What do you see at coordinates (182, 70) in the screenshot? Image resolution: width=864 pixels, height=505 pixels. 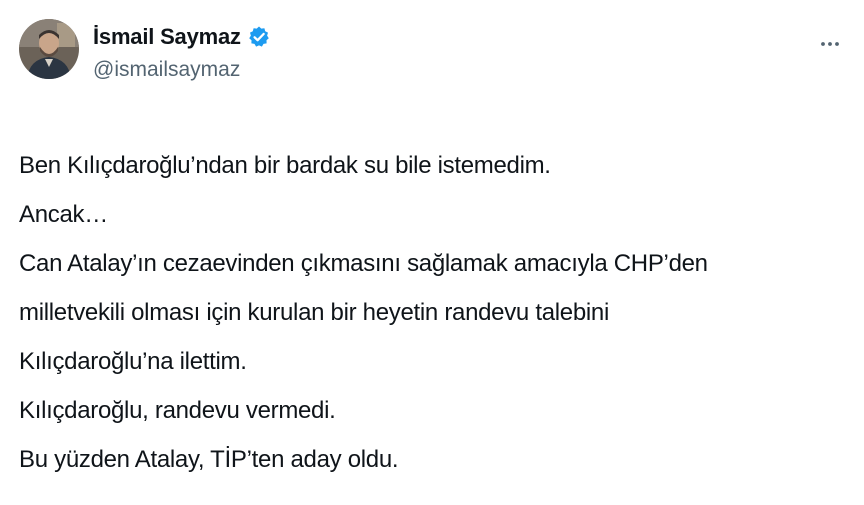 I see `author-handle: @ismailsaymaz` at bounding box center [182, 70].